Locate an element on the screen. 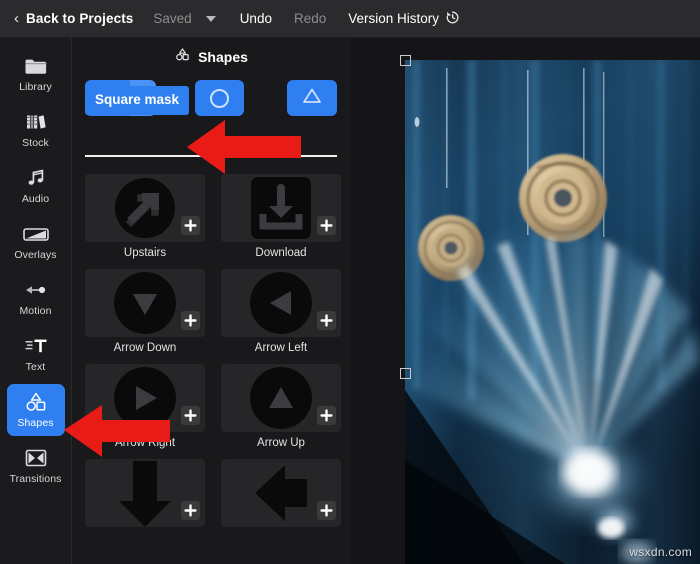 The height and width of the screenshot is (564, 700). overlays-icon is located at coordinates (36, 234).